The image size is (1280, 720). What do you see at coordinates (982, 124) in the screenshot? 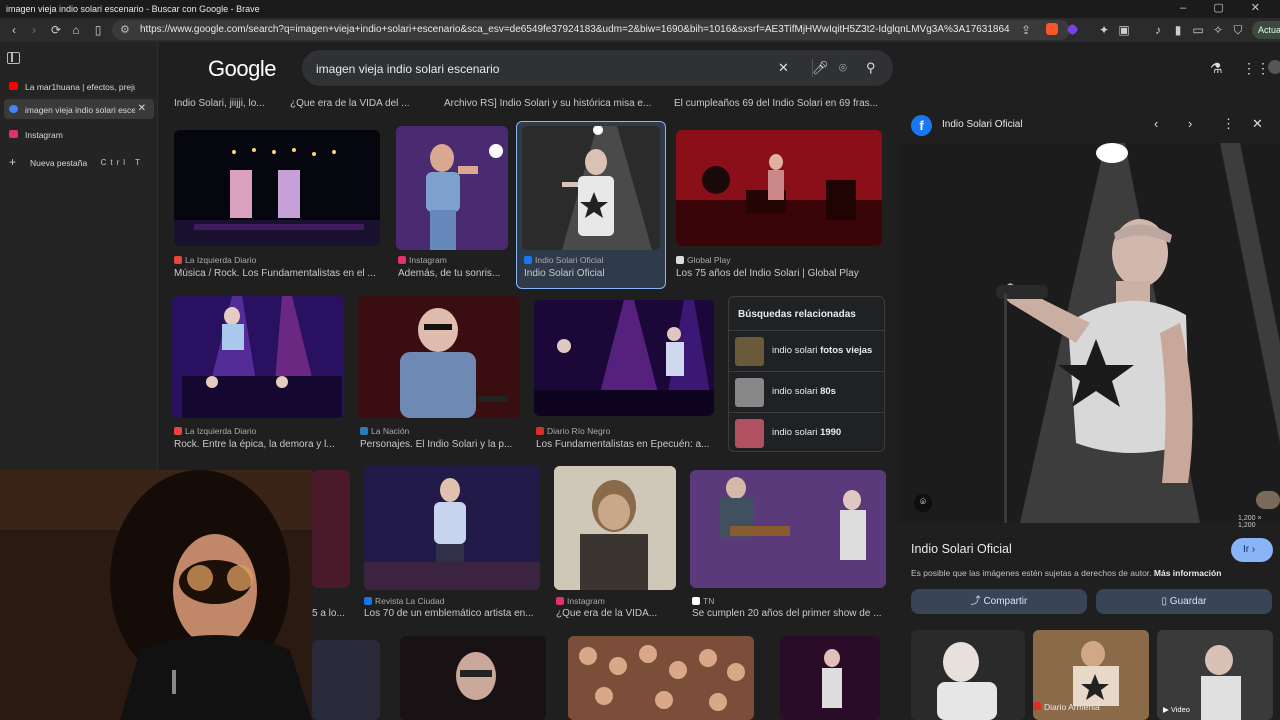
I see `preview-source: Indio Solari Oficial` at bounding box center [982, 124].